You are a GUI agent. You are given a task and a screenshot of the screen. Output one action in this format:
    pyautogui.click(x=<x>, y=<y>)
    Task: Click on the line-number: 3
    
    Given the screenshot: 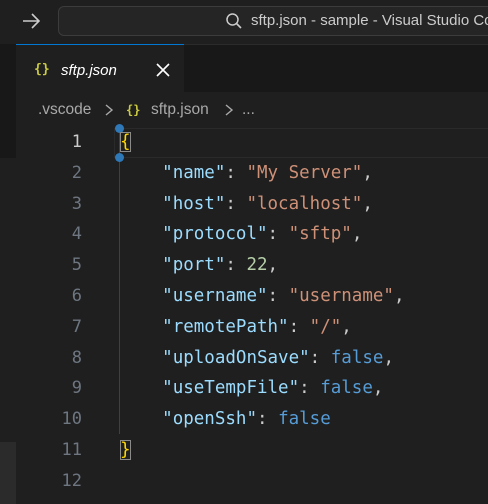 What is the action you would take?
    pyautogui.click(x=76, y=203)
    